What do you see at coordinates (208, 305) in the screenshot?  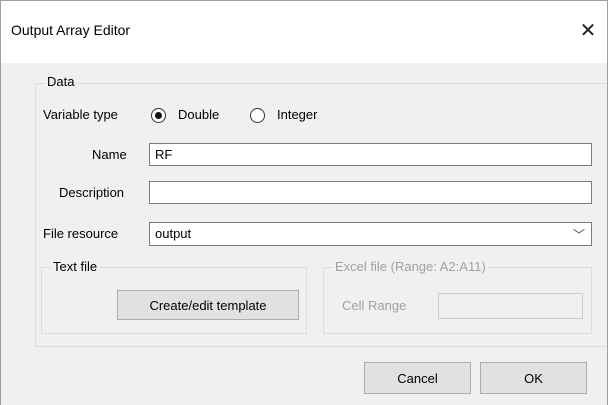 I see `create-edit-template-button: Create/edit template` at bounding box center [208, 305].